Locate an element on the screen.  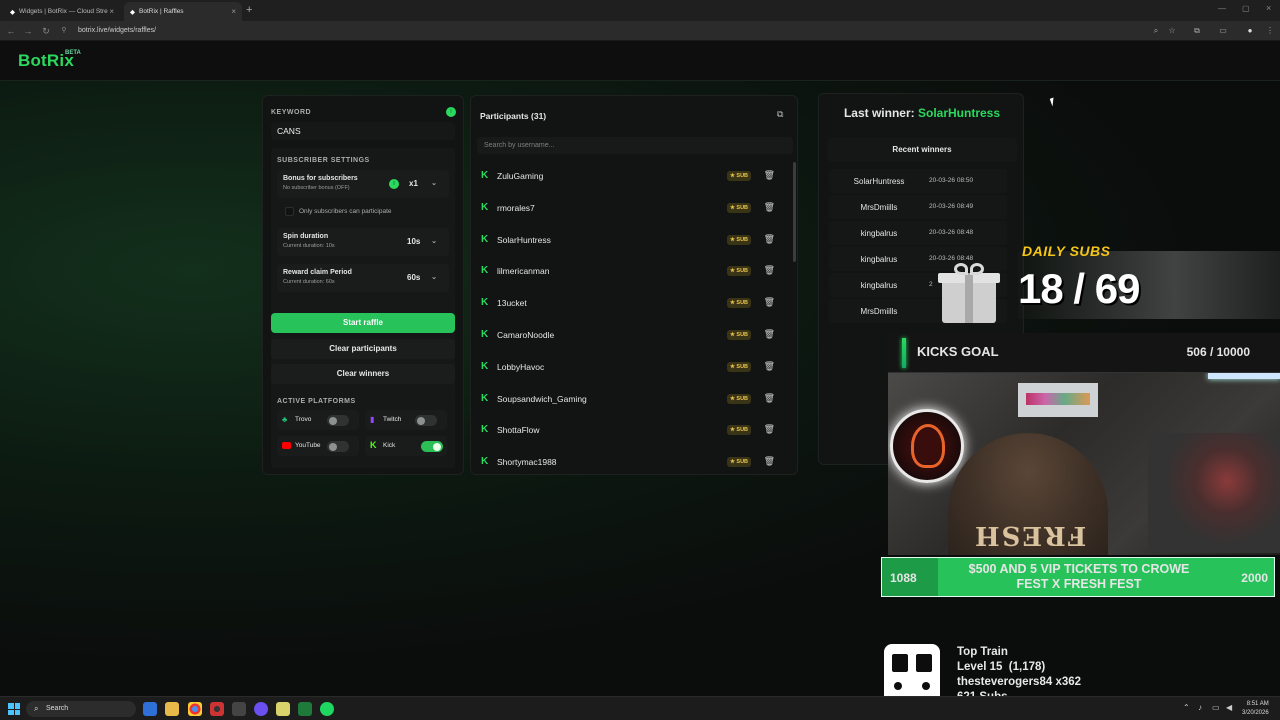
reward-select: 60s ⌄ is located at coordinates (422, 278).